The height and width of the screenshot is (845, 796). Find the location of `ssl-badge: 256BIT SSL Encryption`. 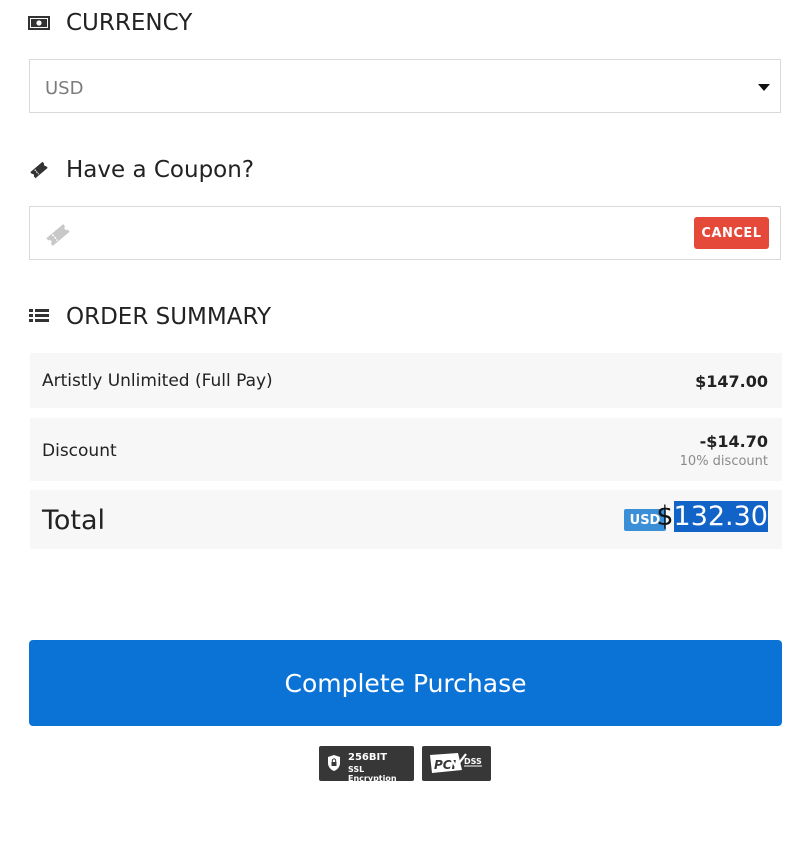

ssl-badge: 256BIT SSL Encryption is located at coordinates (366, 764).